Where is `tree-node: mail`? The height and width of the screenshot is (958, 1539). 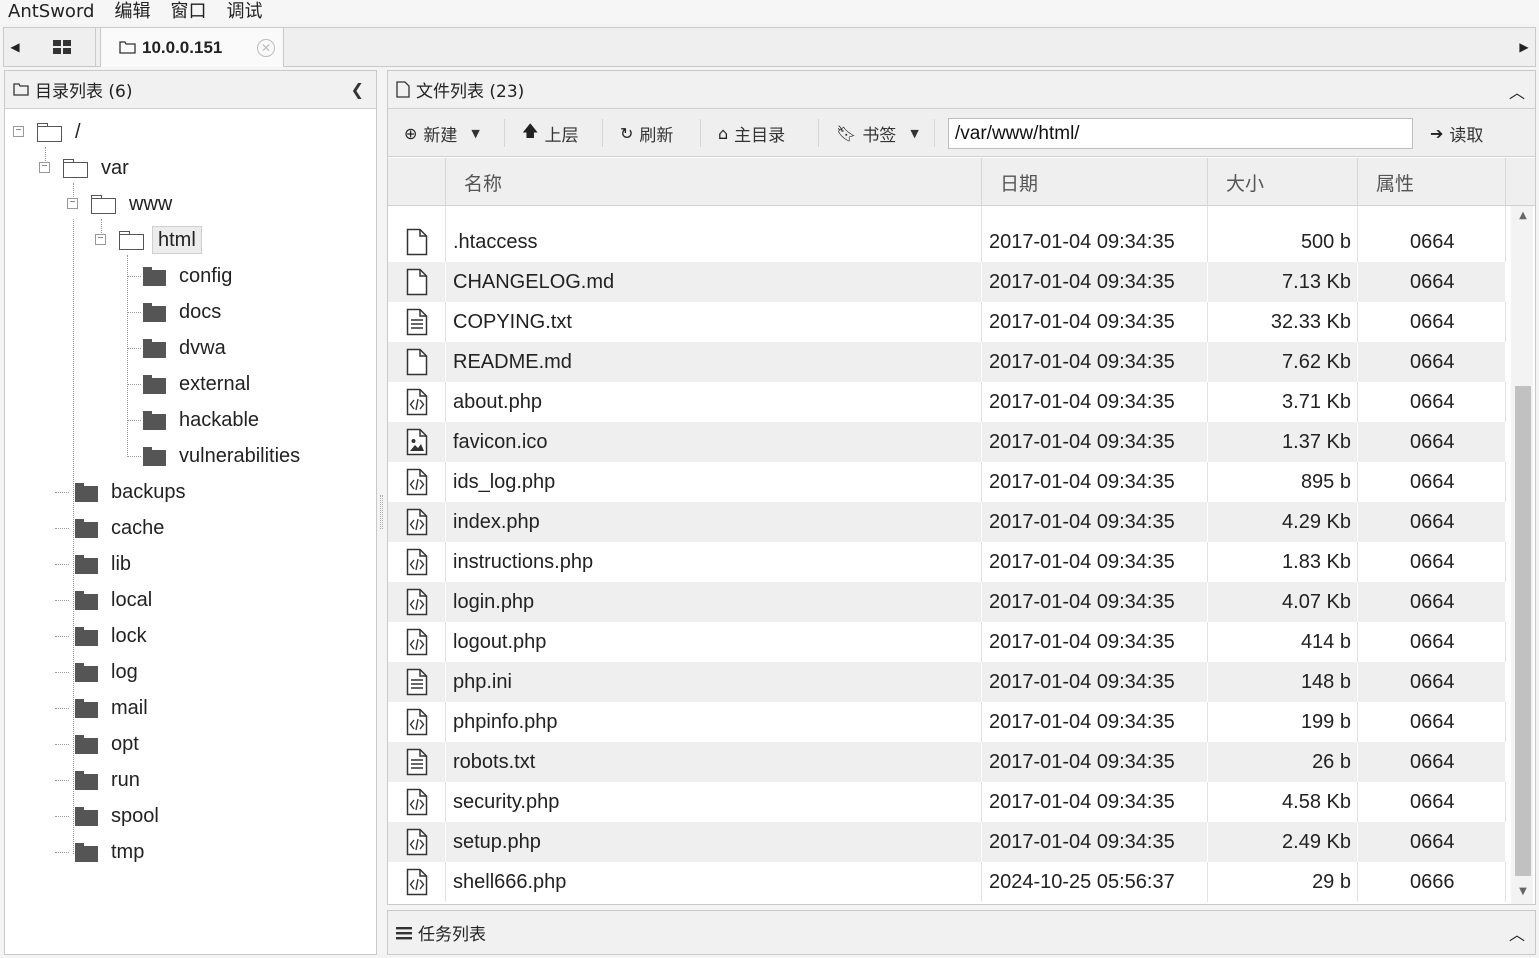
tree-node: mail is located at coordinates (104, 708).